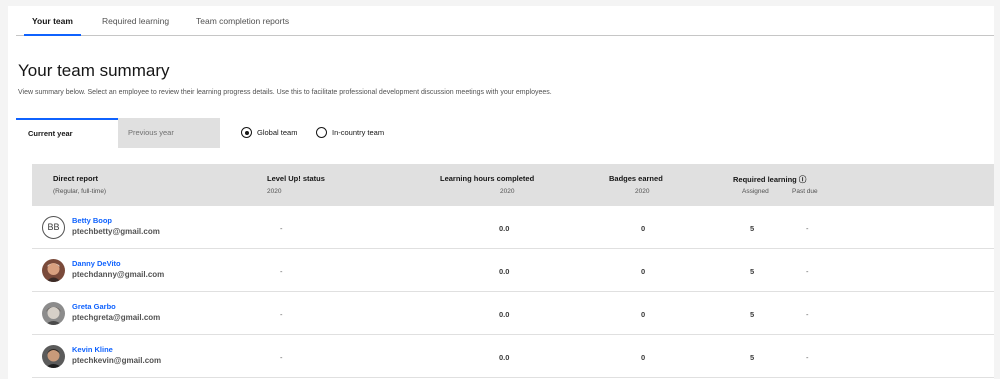  I want to click on col-assigned: Assigned, so click(755, 191).